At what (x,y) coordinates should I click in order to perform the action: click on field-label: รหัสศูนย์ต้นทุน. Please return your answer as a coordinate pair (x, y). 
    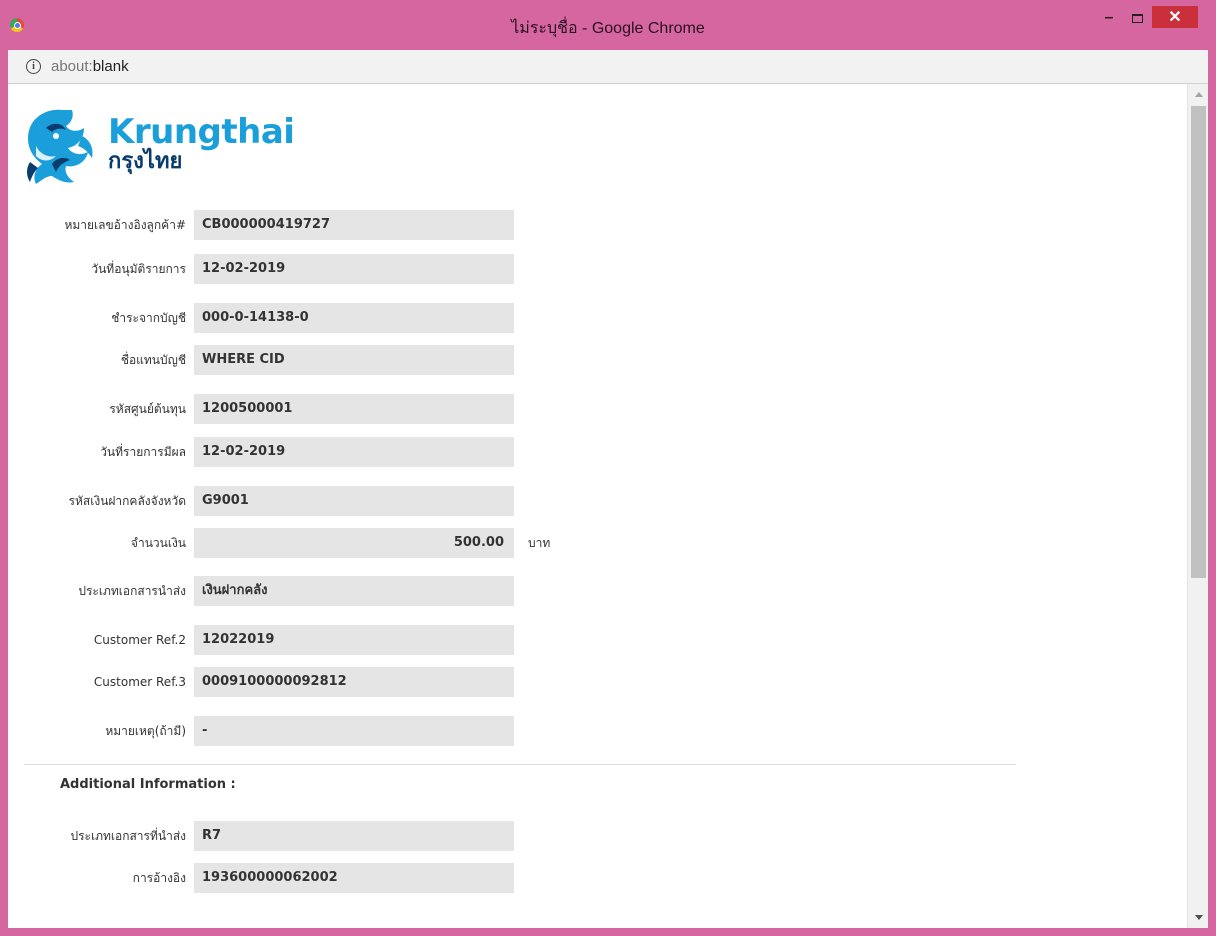
    Looking at the image, I should click on (147, 409).